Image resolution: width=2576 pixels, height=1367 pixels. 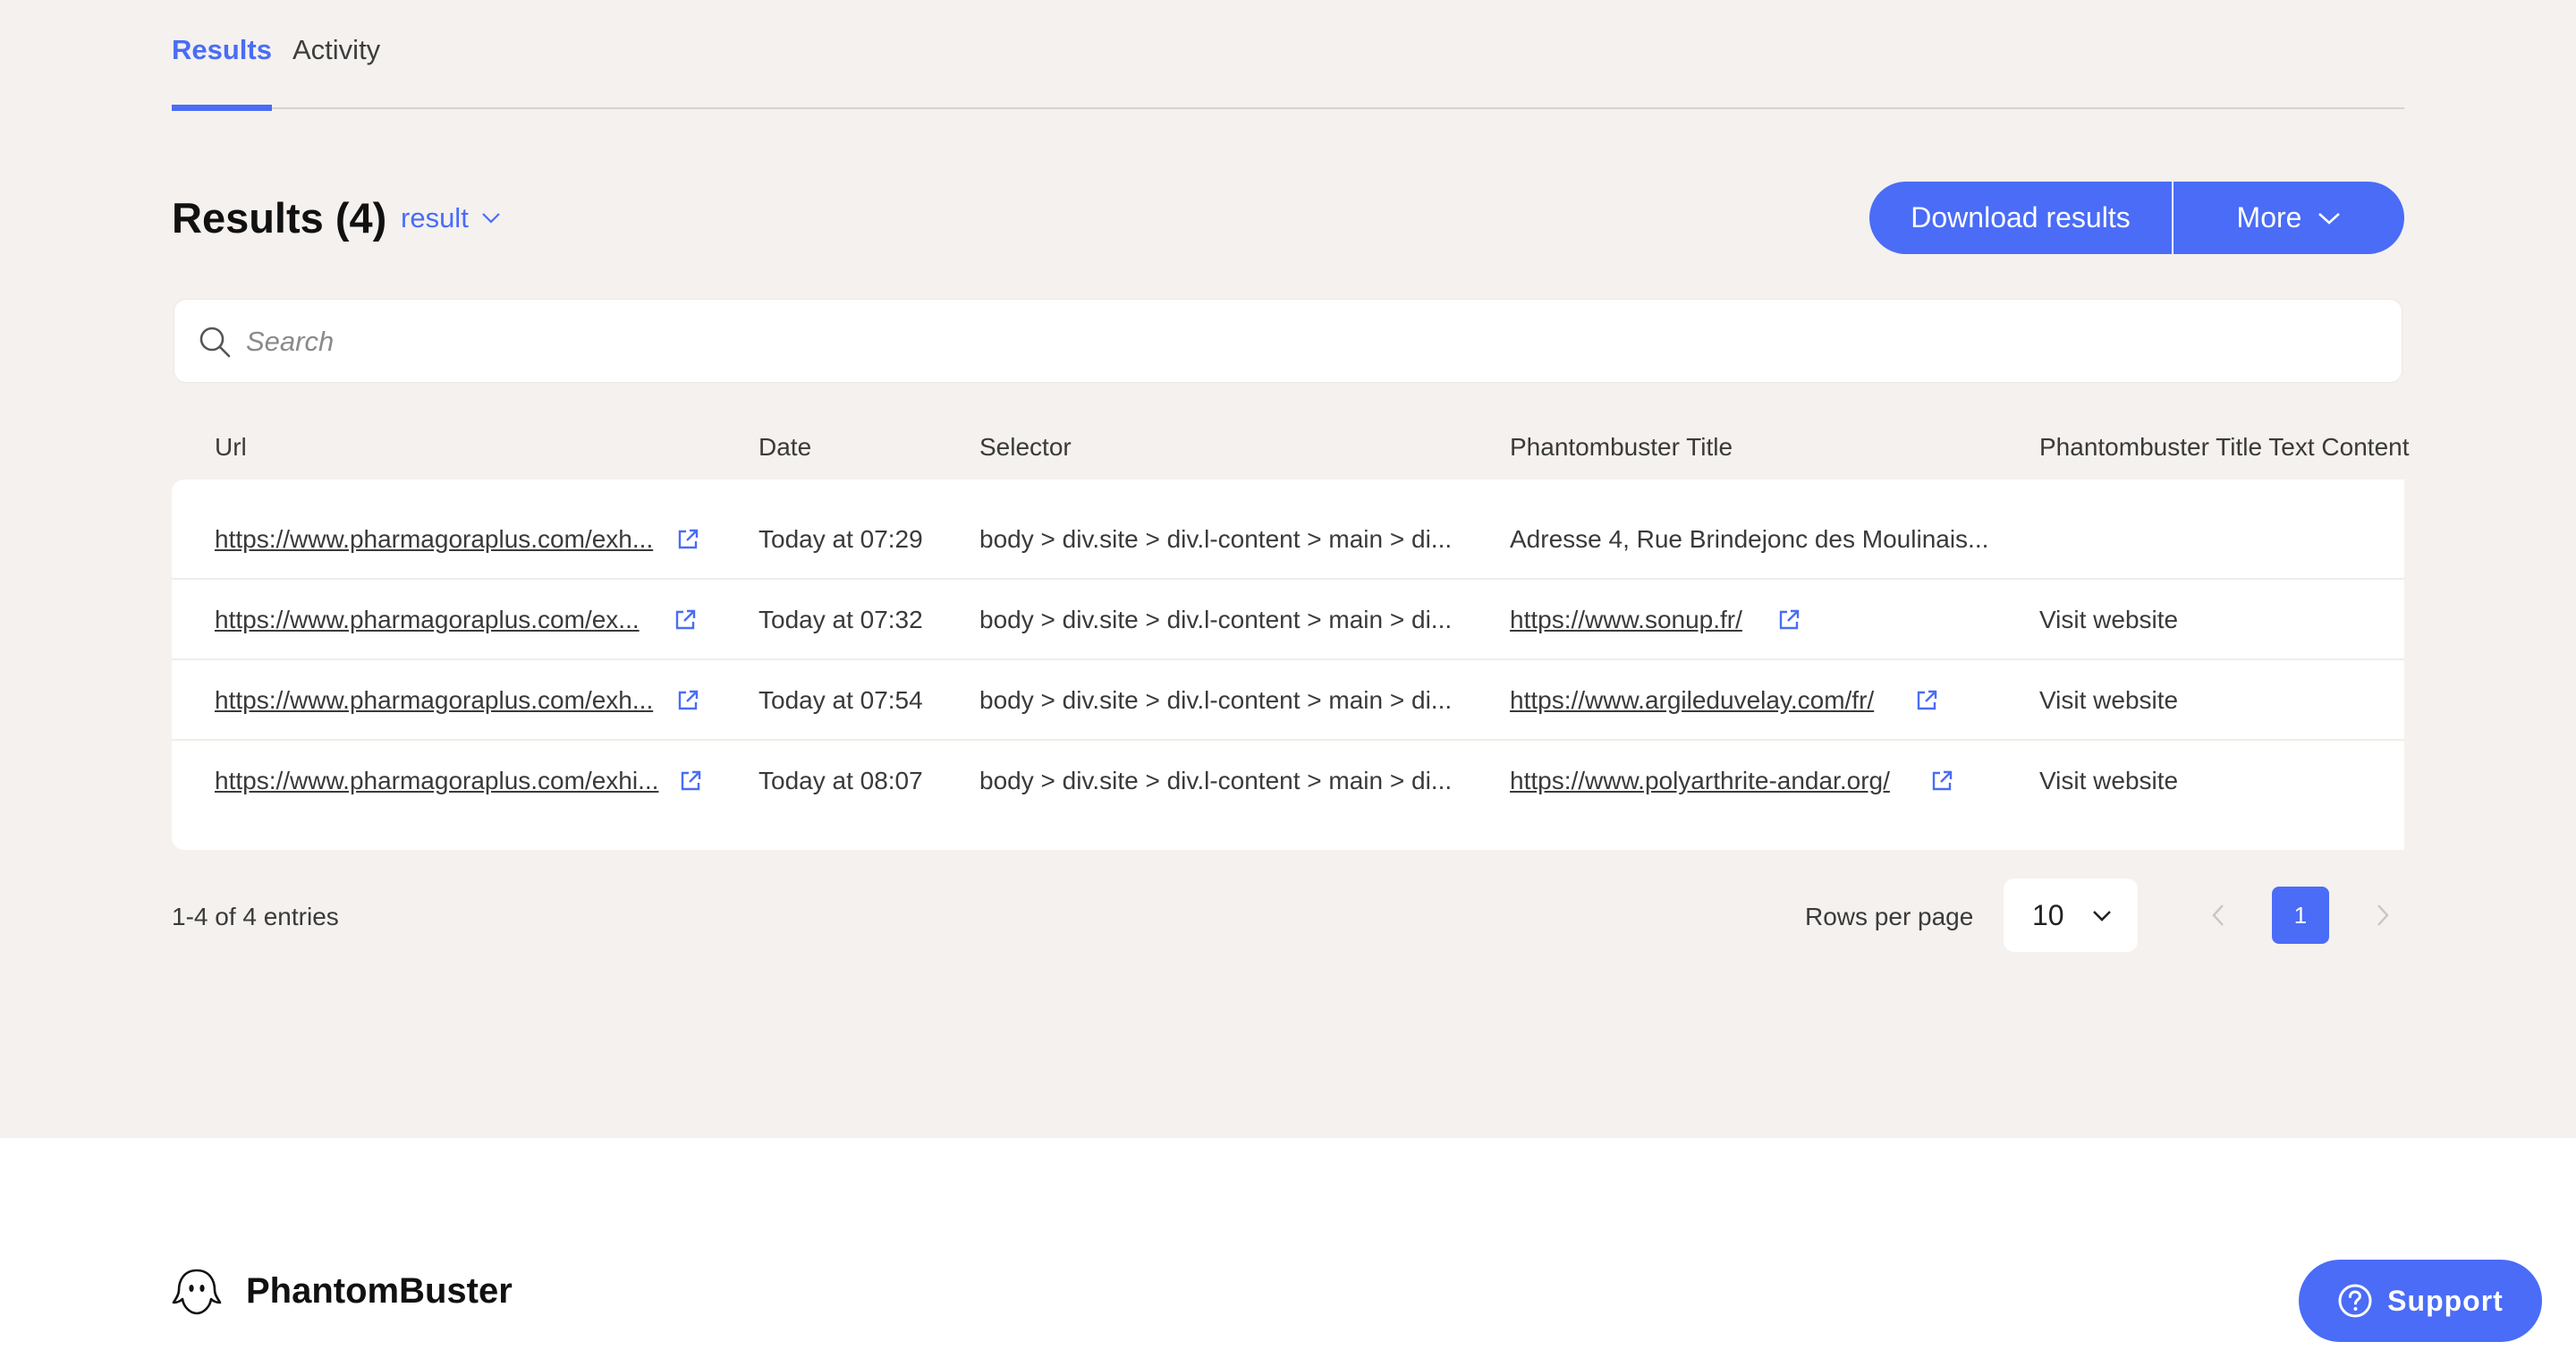 What do you see at coordinates (2071, 915) in the screenshot?
I see `rows-per-page-select: 10` at bounding box center [2071, 915].